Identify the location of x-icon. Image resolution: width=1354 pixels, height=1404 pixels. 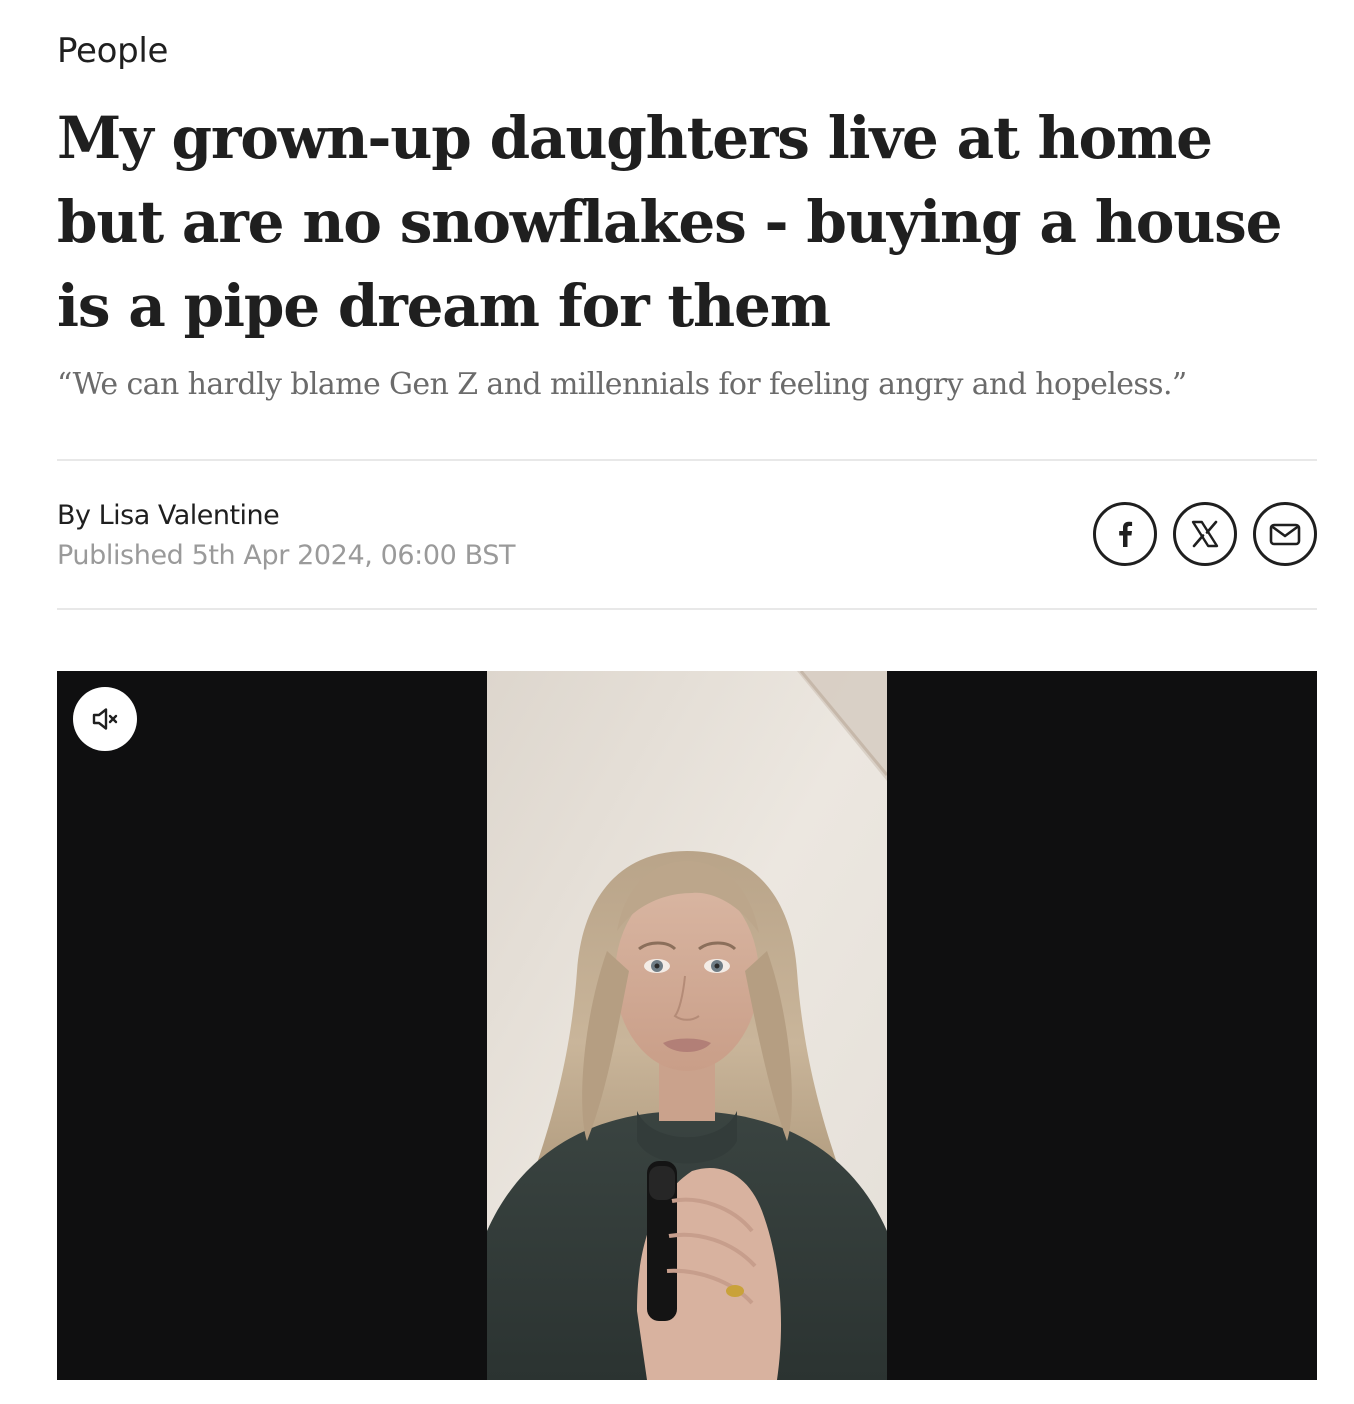
(1205, 534).